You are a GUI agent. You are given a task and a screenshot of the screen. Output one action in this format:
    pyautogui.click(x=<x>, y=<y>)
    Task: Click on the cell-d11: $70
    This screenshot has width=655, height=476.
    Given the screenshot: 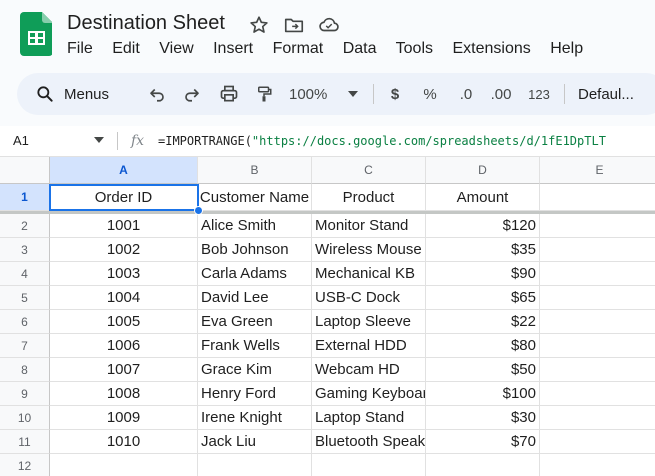 What is the action you would take?
    pyautogui.click(x=483, y=442)
    